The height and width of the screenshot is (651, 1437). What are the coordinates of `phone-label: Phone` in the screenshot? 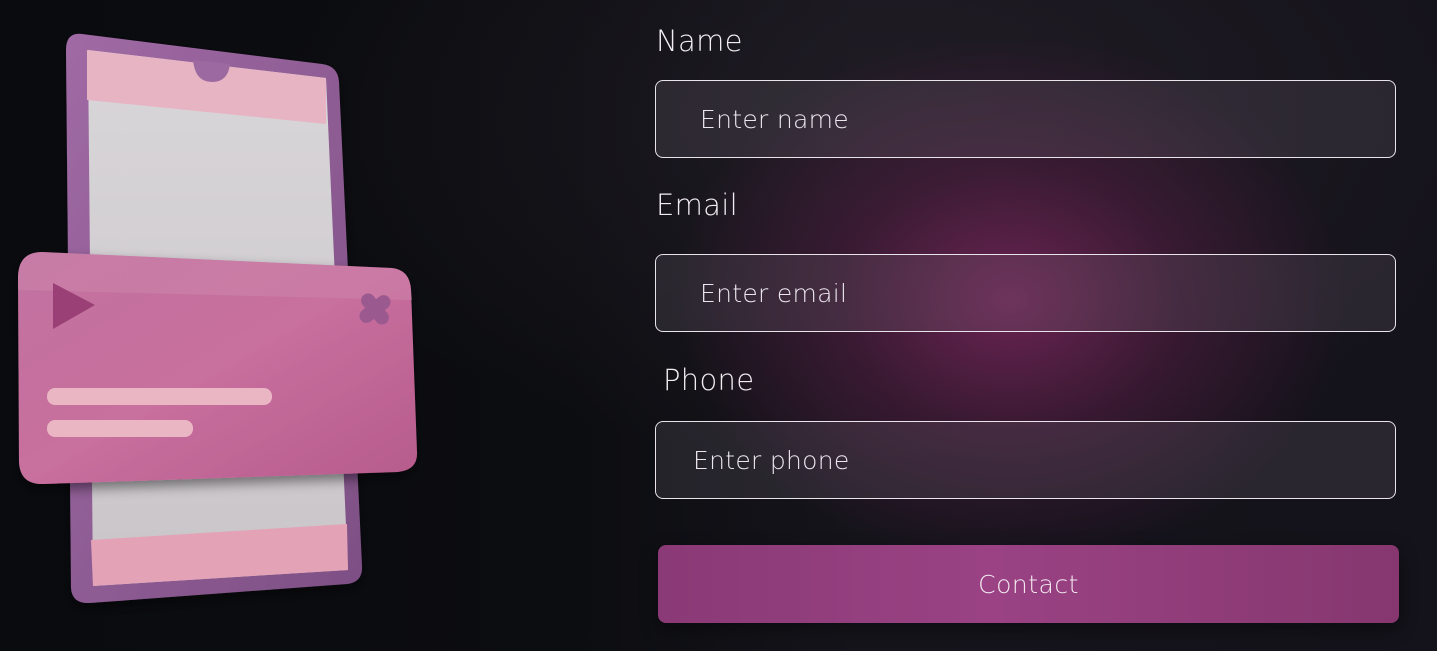 It's located at (709, 380).